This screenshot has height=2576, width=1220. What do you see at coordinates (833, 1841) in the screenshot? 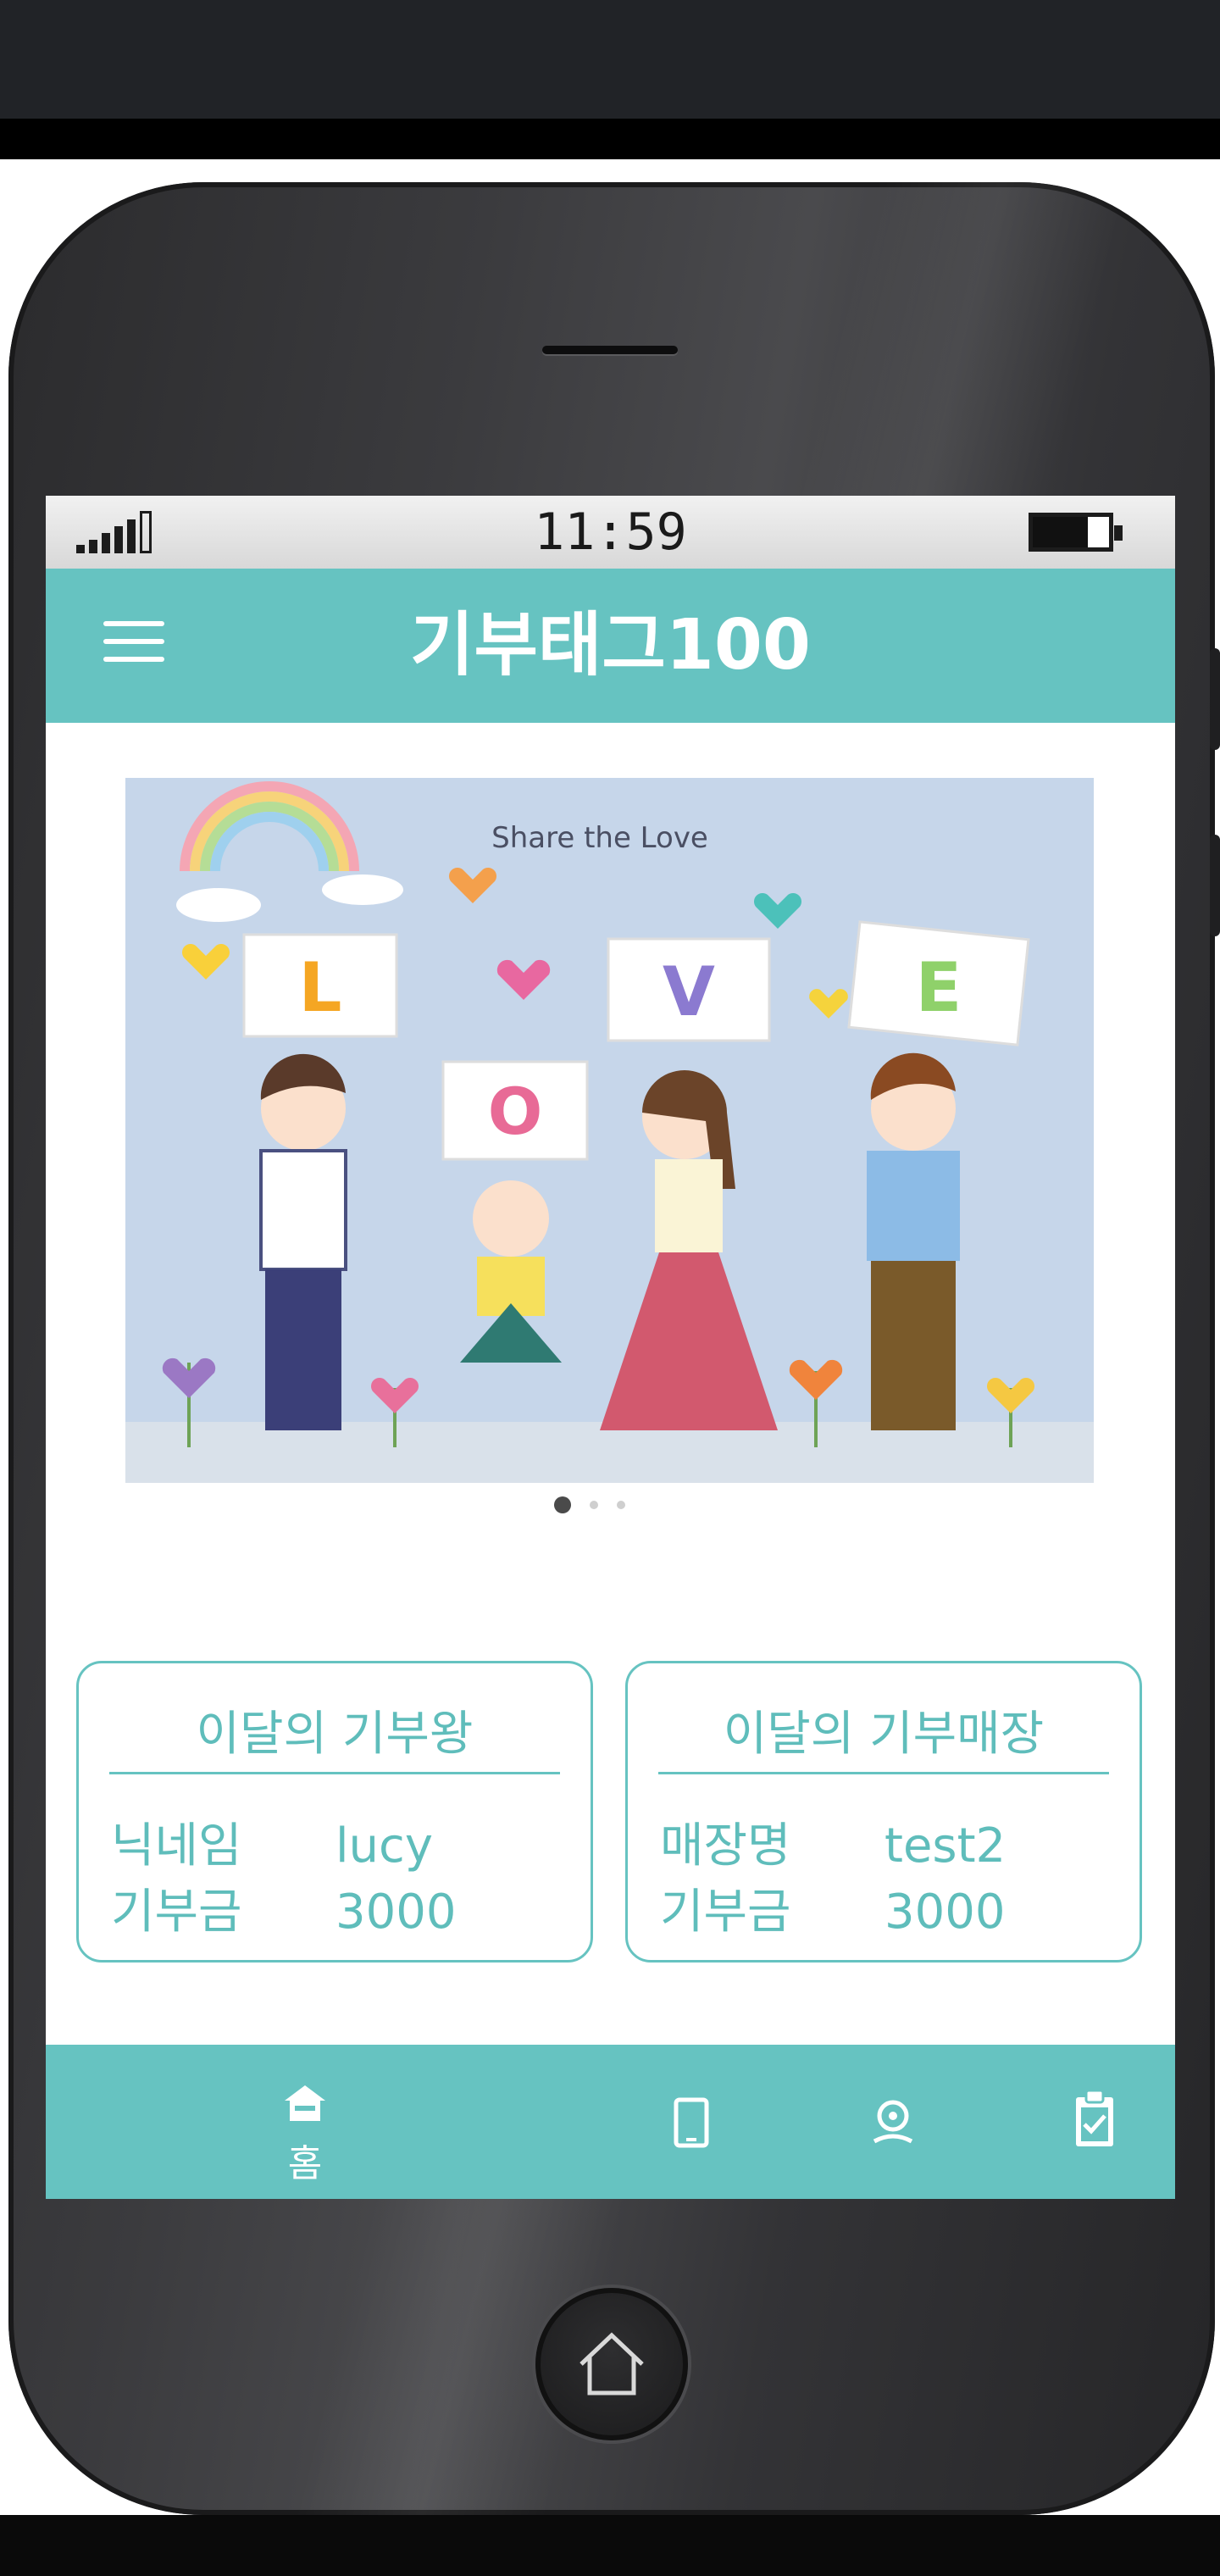
I see `store-name-row: 매장명 test2` at bounding box center [833, 1841].